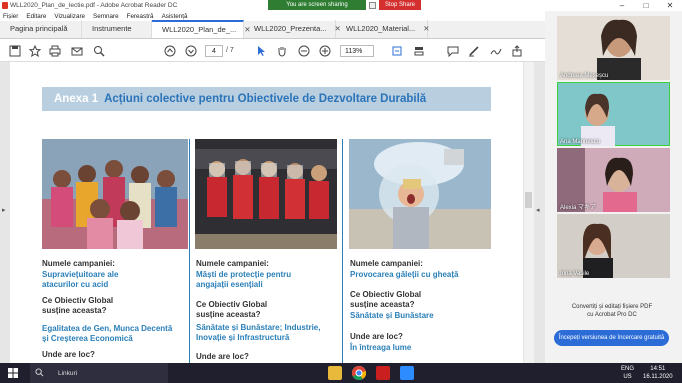 The image size is (682, 383). Describe the element at coordinates (622, 5) in the screenshot. I see `minimize-button: –` at that location.